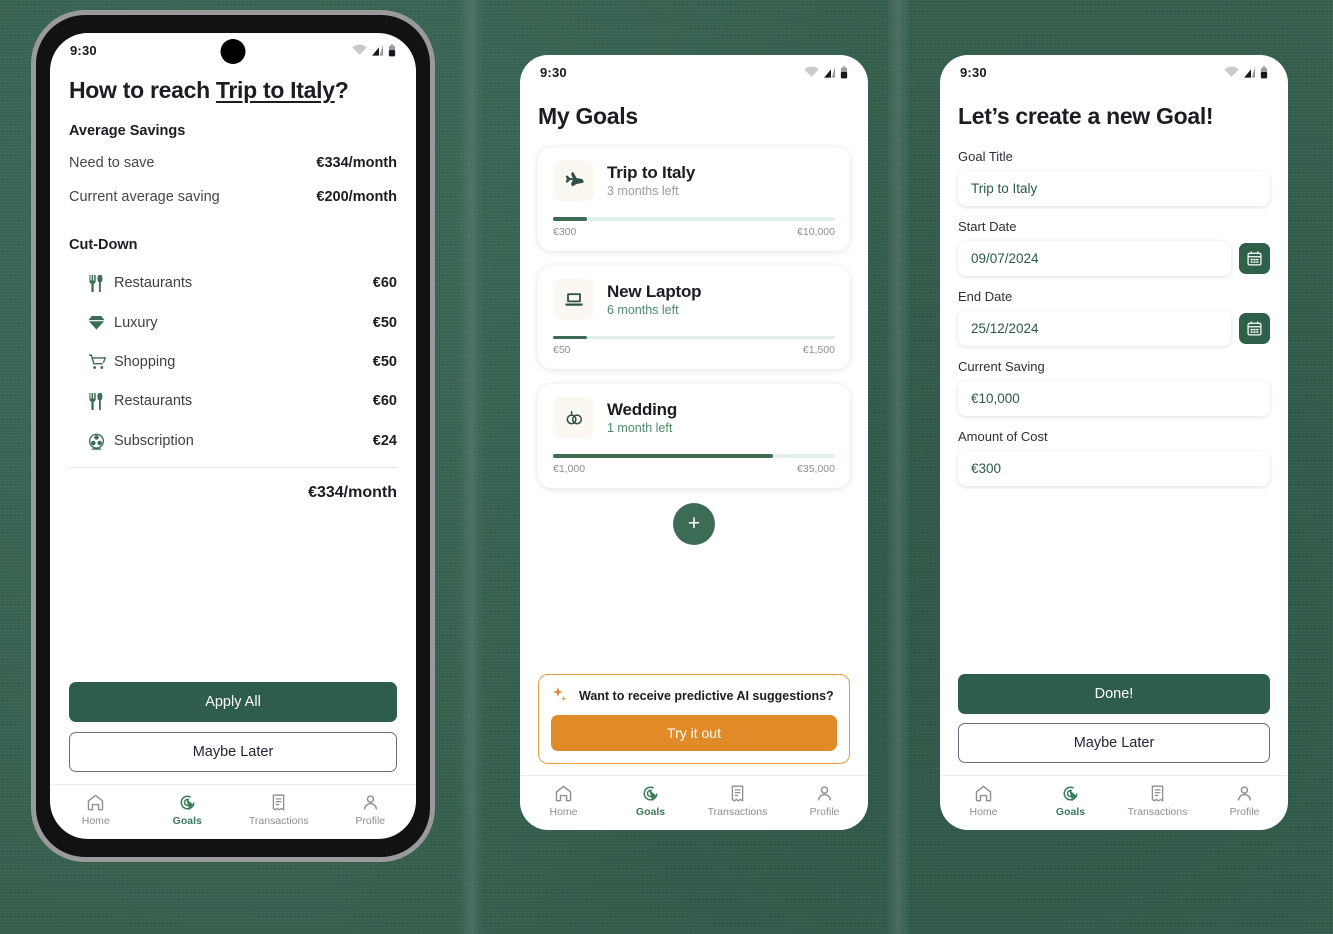 The height and width of the screenshot is (934, 1333). What do you see at coordinates (103, 245) in the screenshot?
I see `cutdown-heading: Cut-Down` at bounding box center [103, 245].